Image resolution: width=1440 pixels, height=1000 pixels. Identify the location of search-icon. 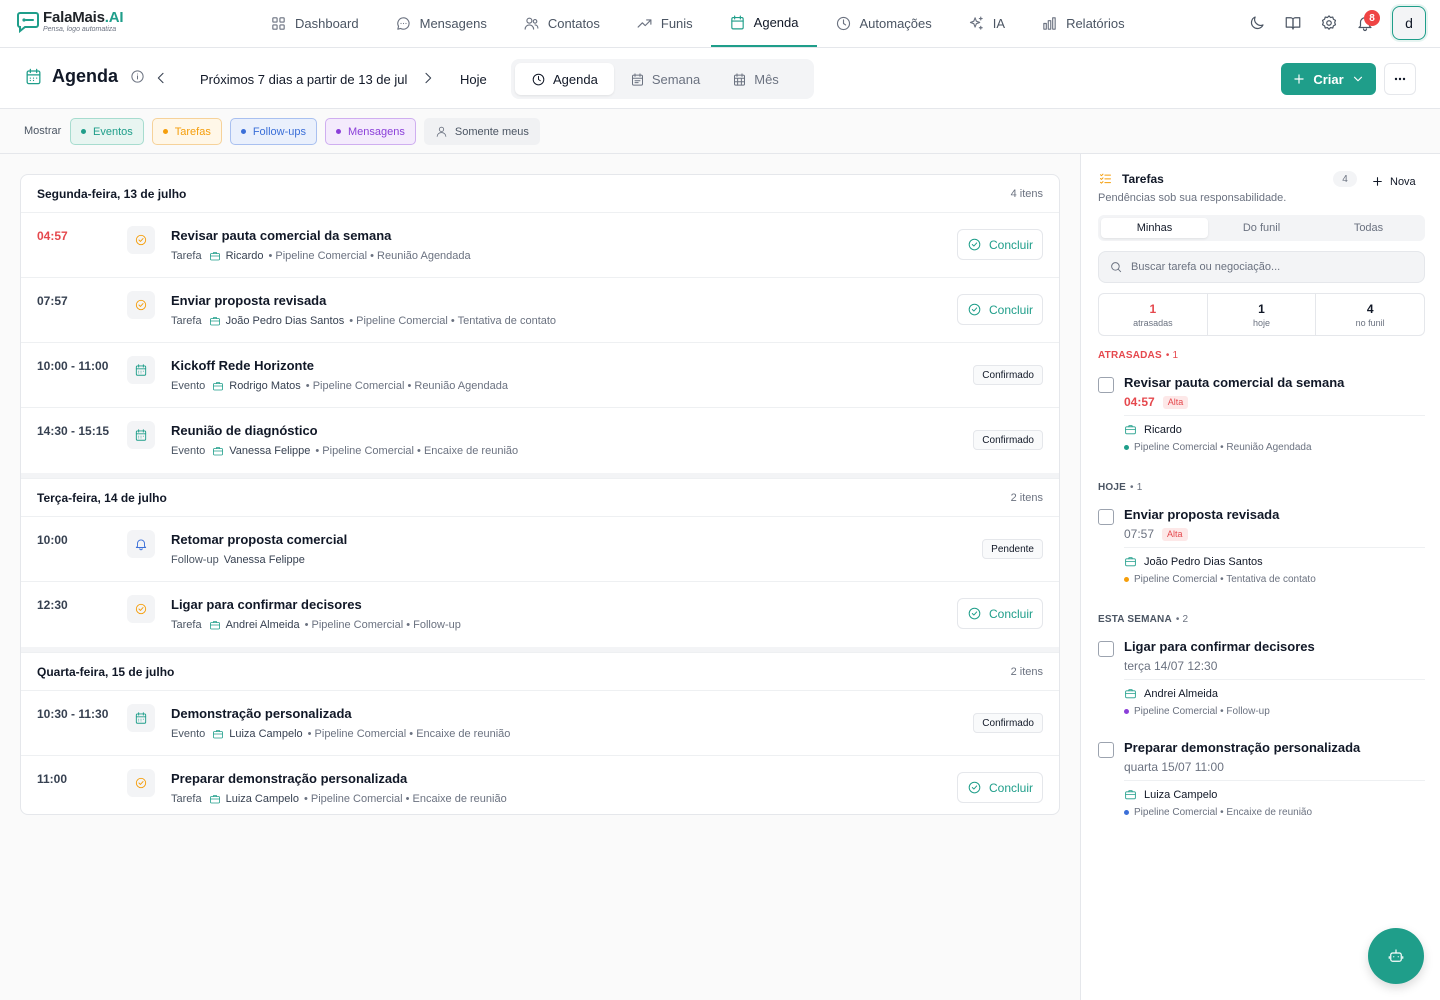
(1116, 267).